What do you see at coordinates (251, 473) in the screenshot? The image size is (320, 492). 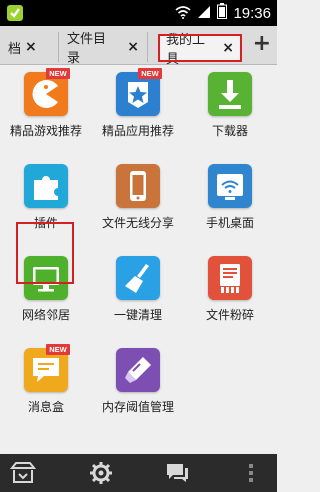 I see `more-icon` at bounding box center [251, 473].